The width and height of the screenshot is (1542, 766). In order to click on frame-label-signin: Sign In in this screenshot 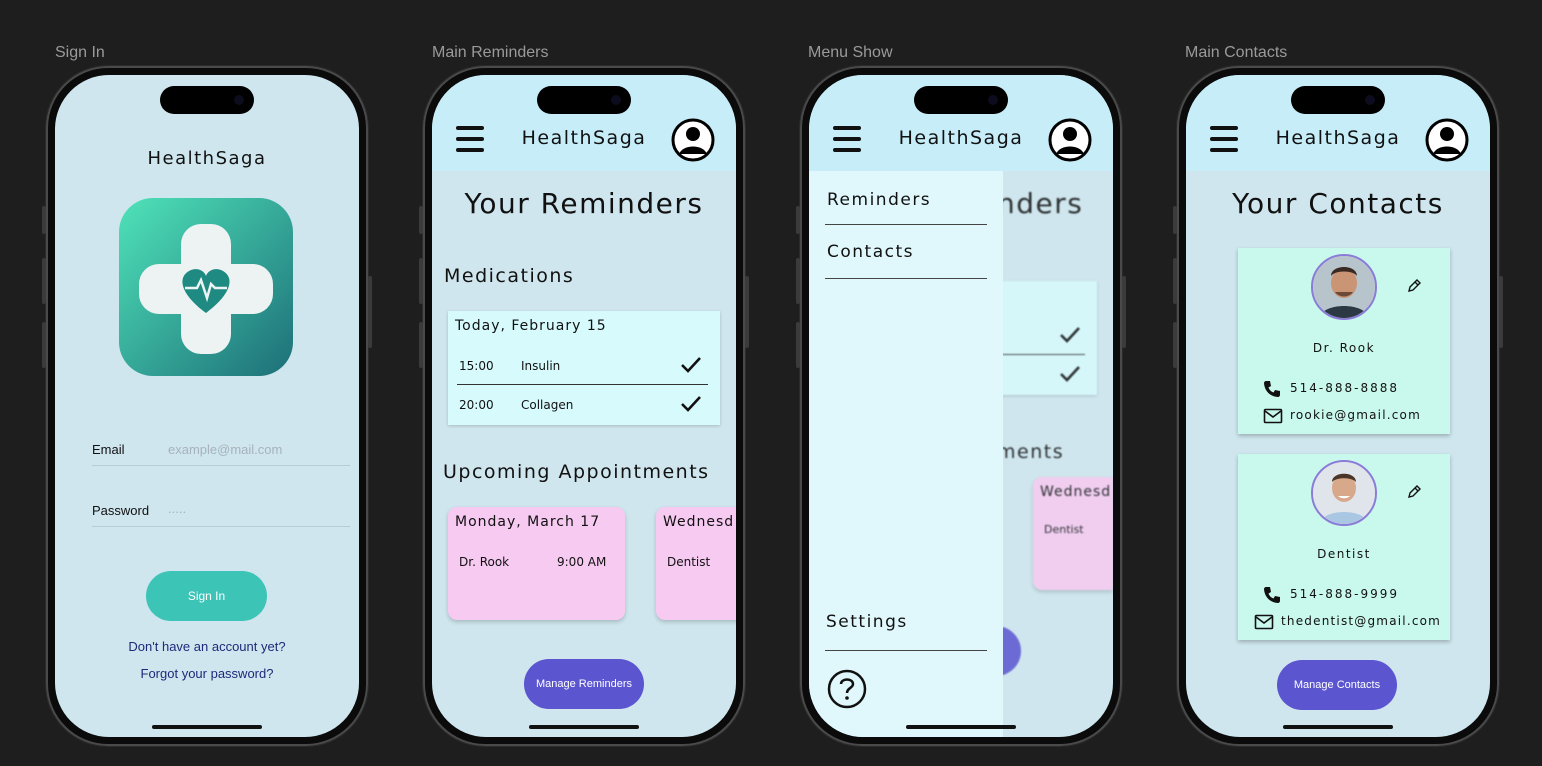, I will do `click(80, 52)`.